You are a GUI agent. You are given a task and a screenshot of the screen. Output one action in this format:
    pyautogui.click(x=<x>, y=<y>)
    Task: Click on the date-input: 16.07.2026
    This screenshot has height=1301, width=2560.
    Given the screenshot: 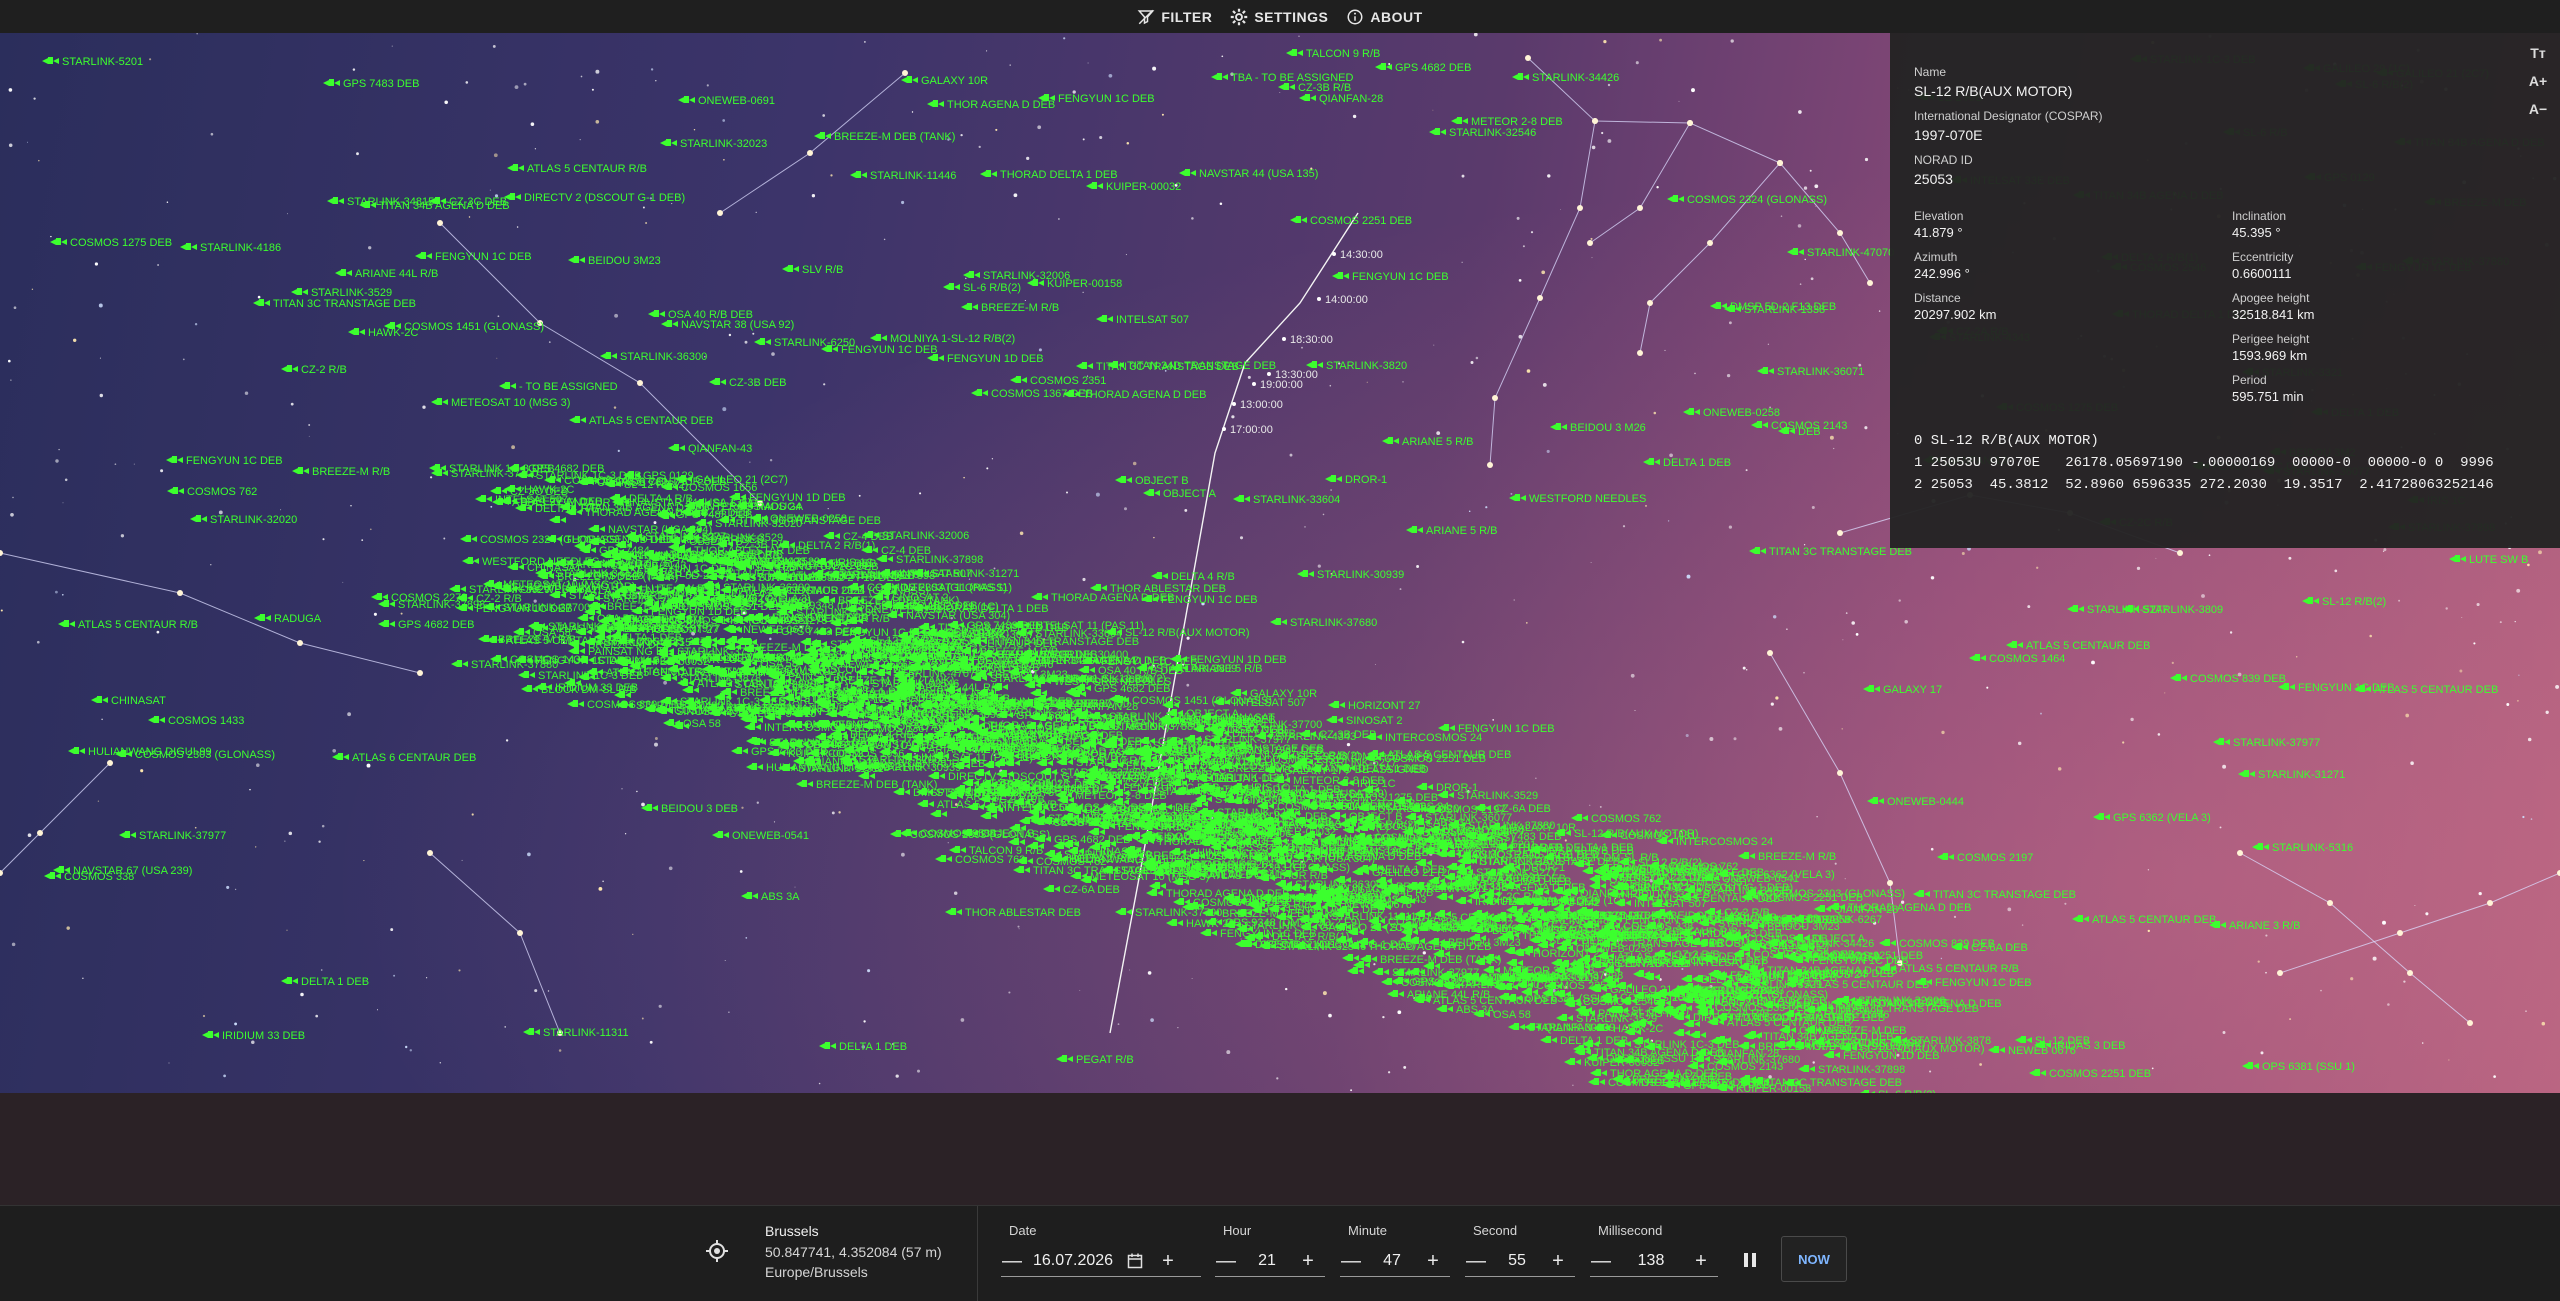 What is the action you would take?
    pyautogui.click(x=1073, y=1261)
    